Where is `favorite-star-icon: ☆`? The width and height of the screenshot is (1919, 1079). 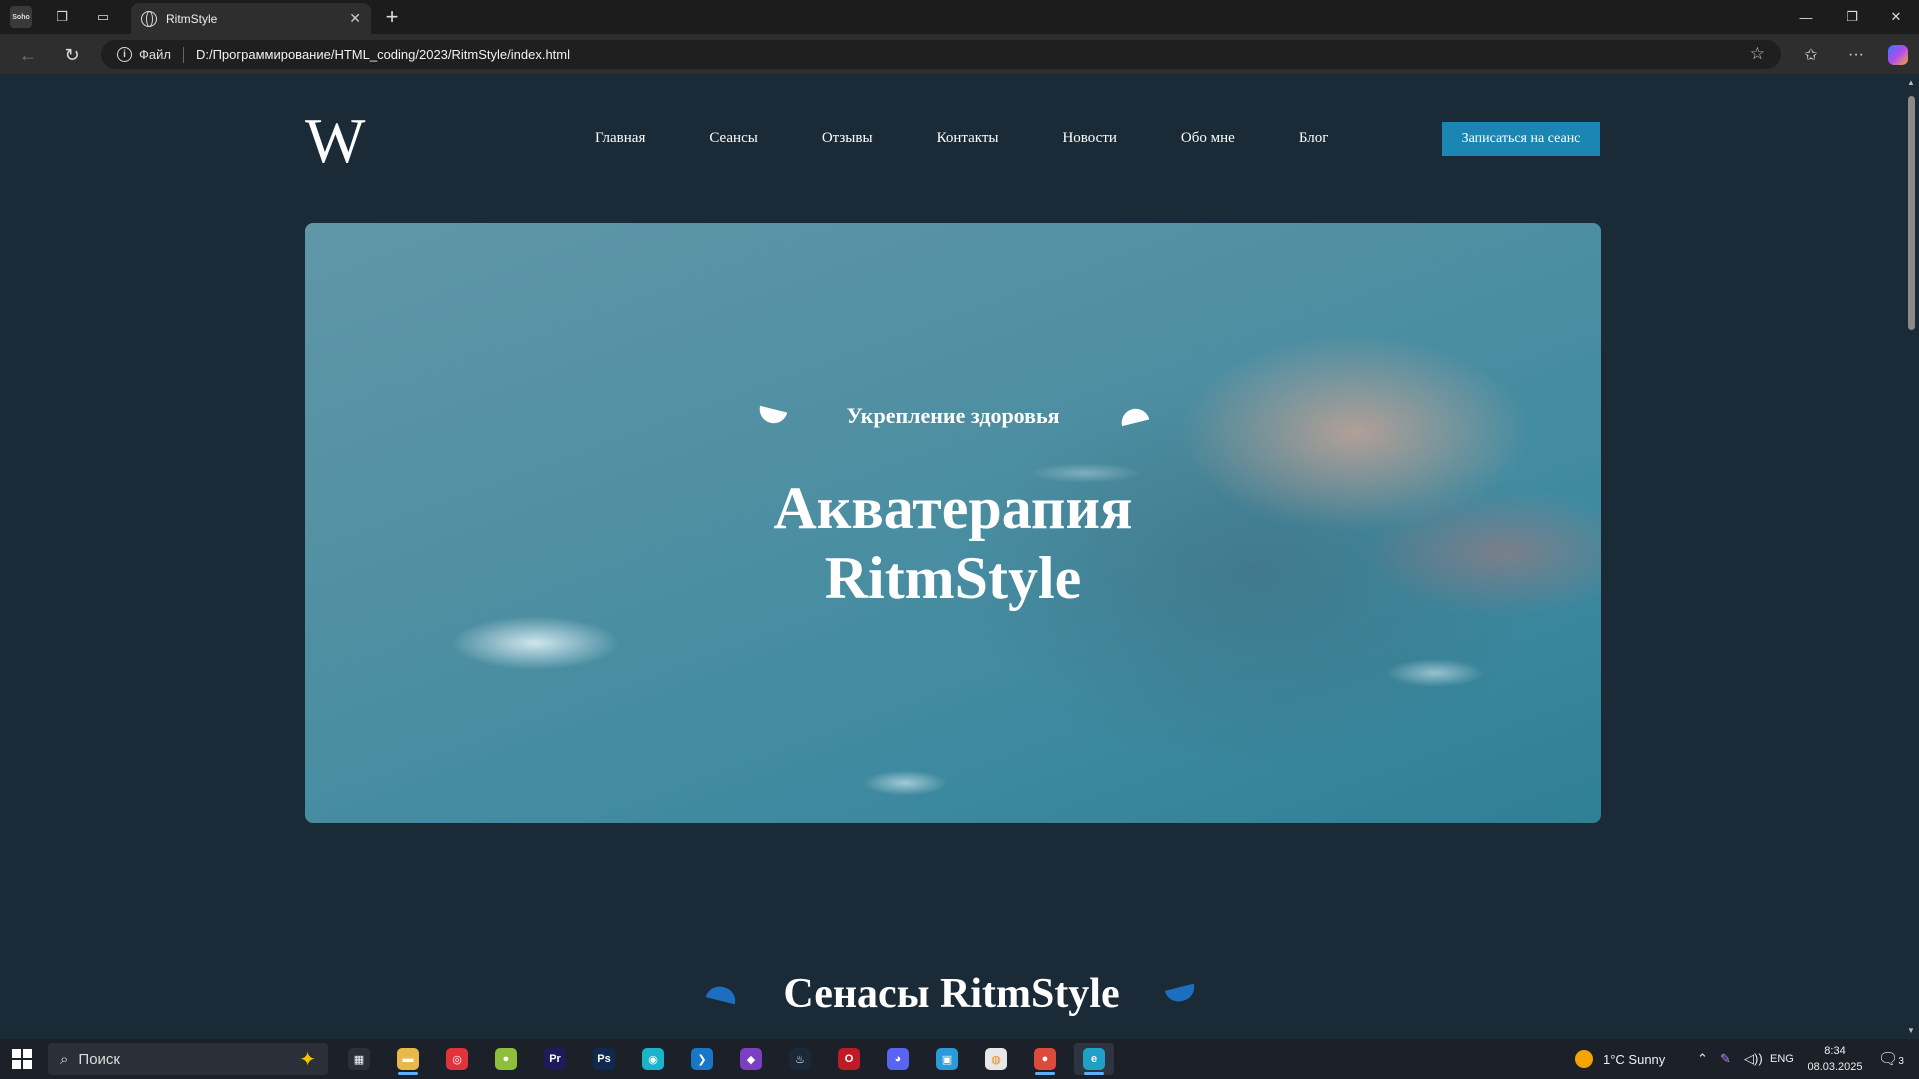 favorite-star-icon: ☆ is located at coordinates (1757, 54).